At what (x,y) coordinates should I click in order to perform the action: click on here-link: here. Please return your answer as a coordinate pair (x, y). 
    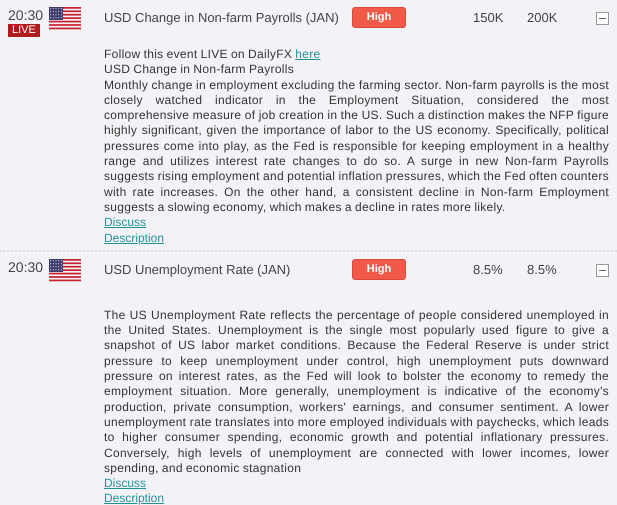
    Looking at the image, I should click on (307, 54).